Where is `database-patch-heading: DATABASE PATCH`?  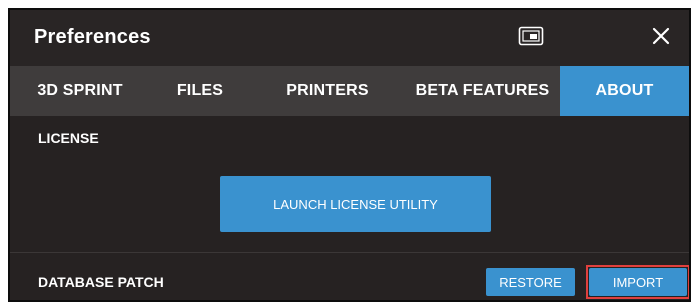
database-patch-heading: DATABASE PATCH is located at coordinates (101, 282).